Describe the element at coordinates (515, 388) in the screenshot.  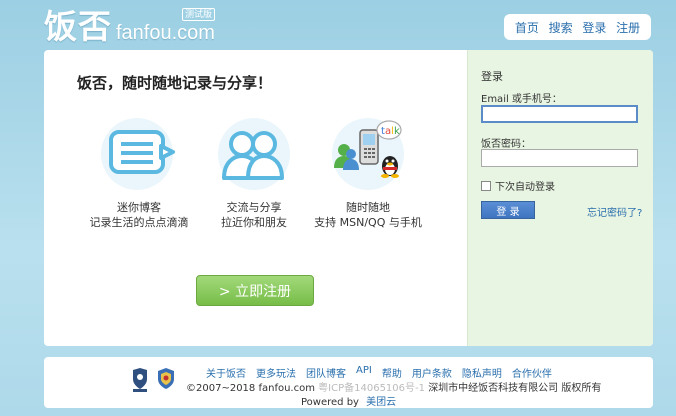
I see `company-text: 深圳市中经饭否科技有限公司 版权所有` at that location.